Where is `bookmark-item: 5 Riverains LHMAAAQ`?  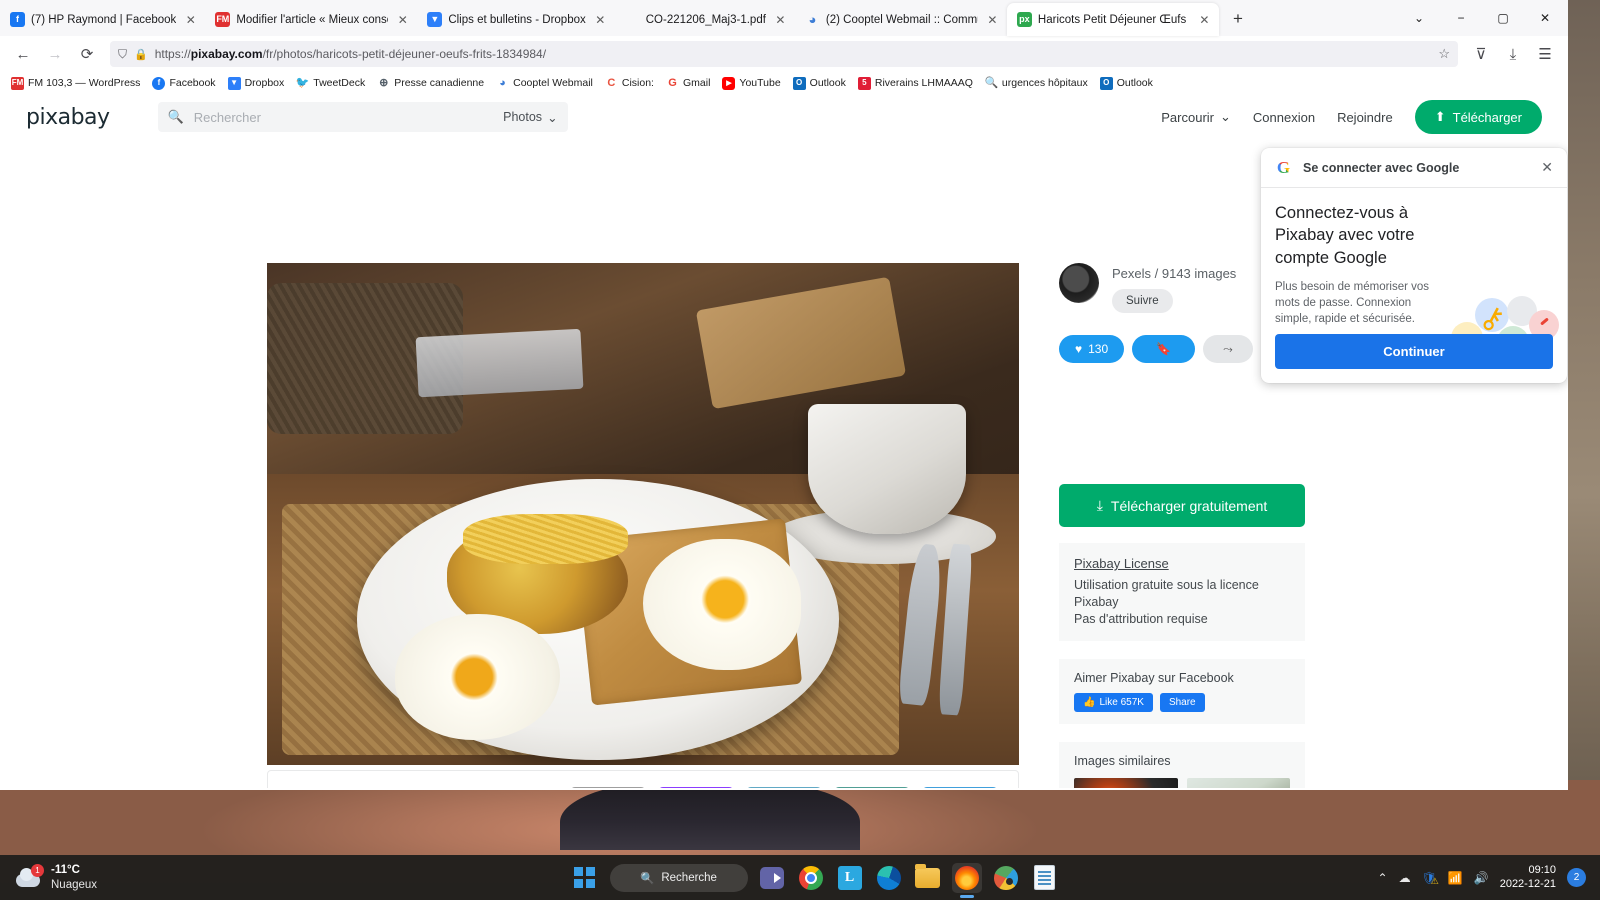
bookmark-item: 5 Riverains LHMAAAQ is located at coordinates (915, 83).